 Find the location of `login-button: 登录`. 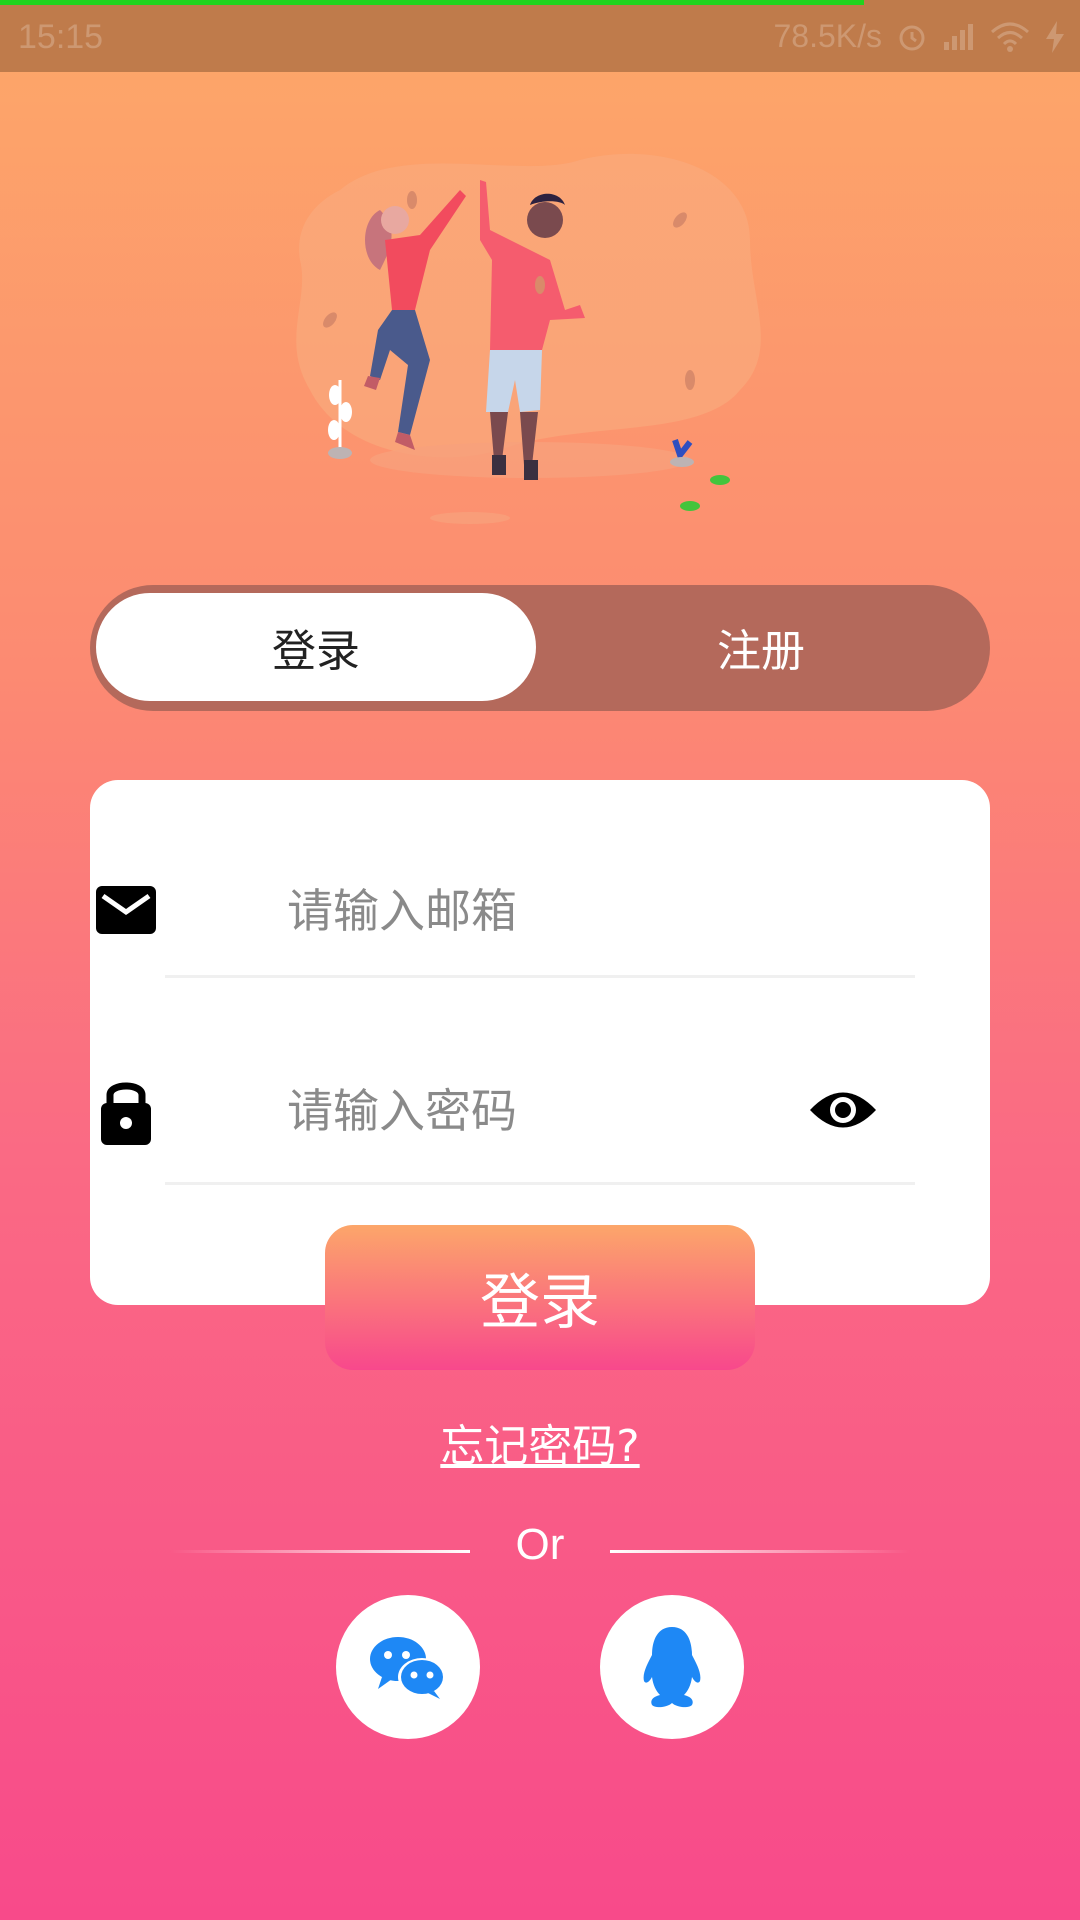

login-button: 登录 is located at coordinates (540, 1297).